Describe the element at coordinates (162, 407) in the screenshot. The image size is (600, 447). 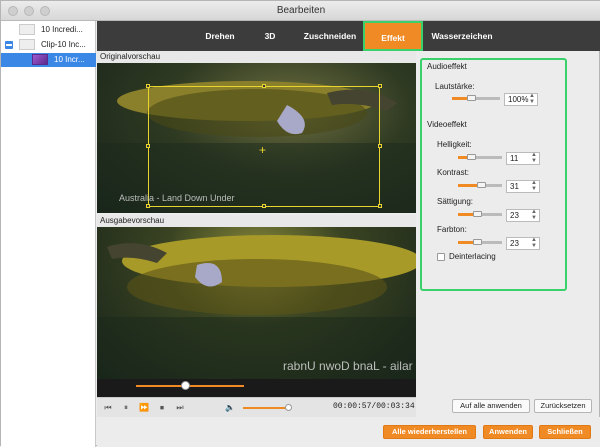
I see `stop-icon: ⏹` at that location.